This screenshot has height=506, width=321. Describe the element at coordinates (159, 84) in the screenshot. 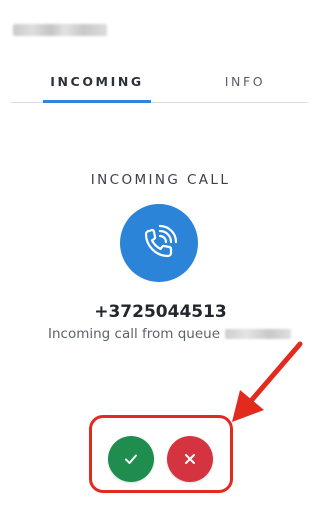

I see `tab-bar: INCOMING INFO` at that location.